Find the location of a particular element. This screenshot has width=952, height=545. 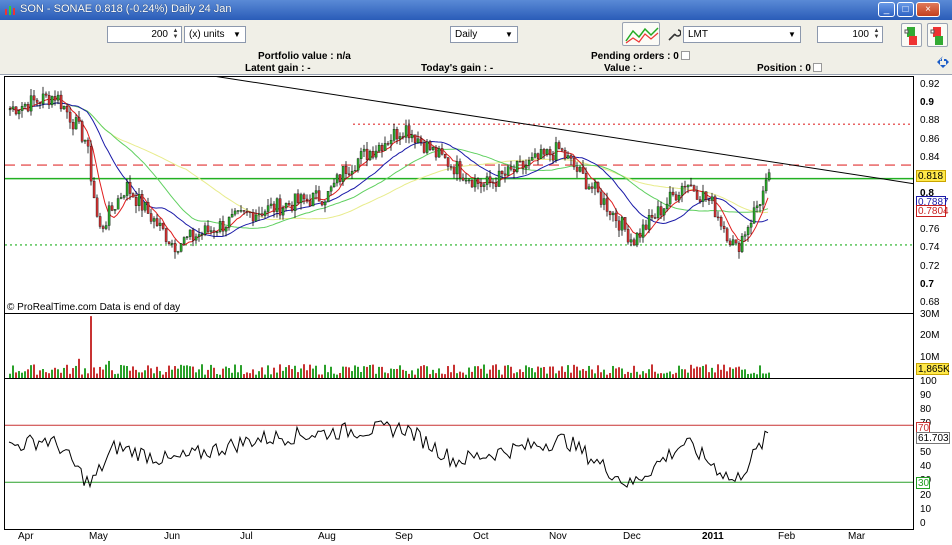

price-quantity-stepper: ▲ ▼ is located at coordinates (876, 34).